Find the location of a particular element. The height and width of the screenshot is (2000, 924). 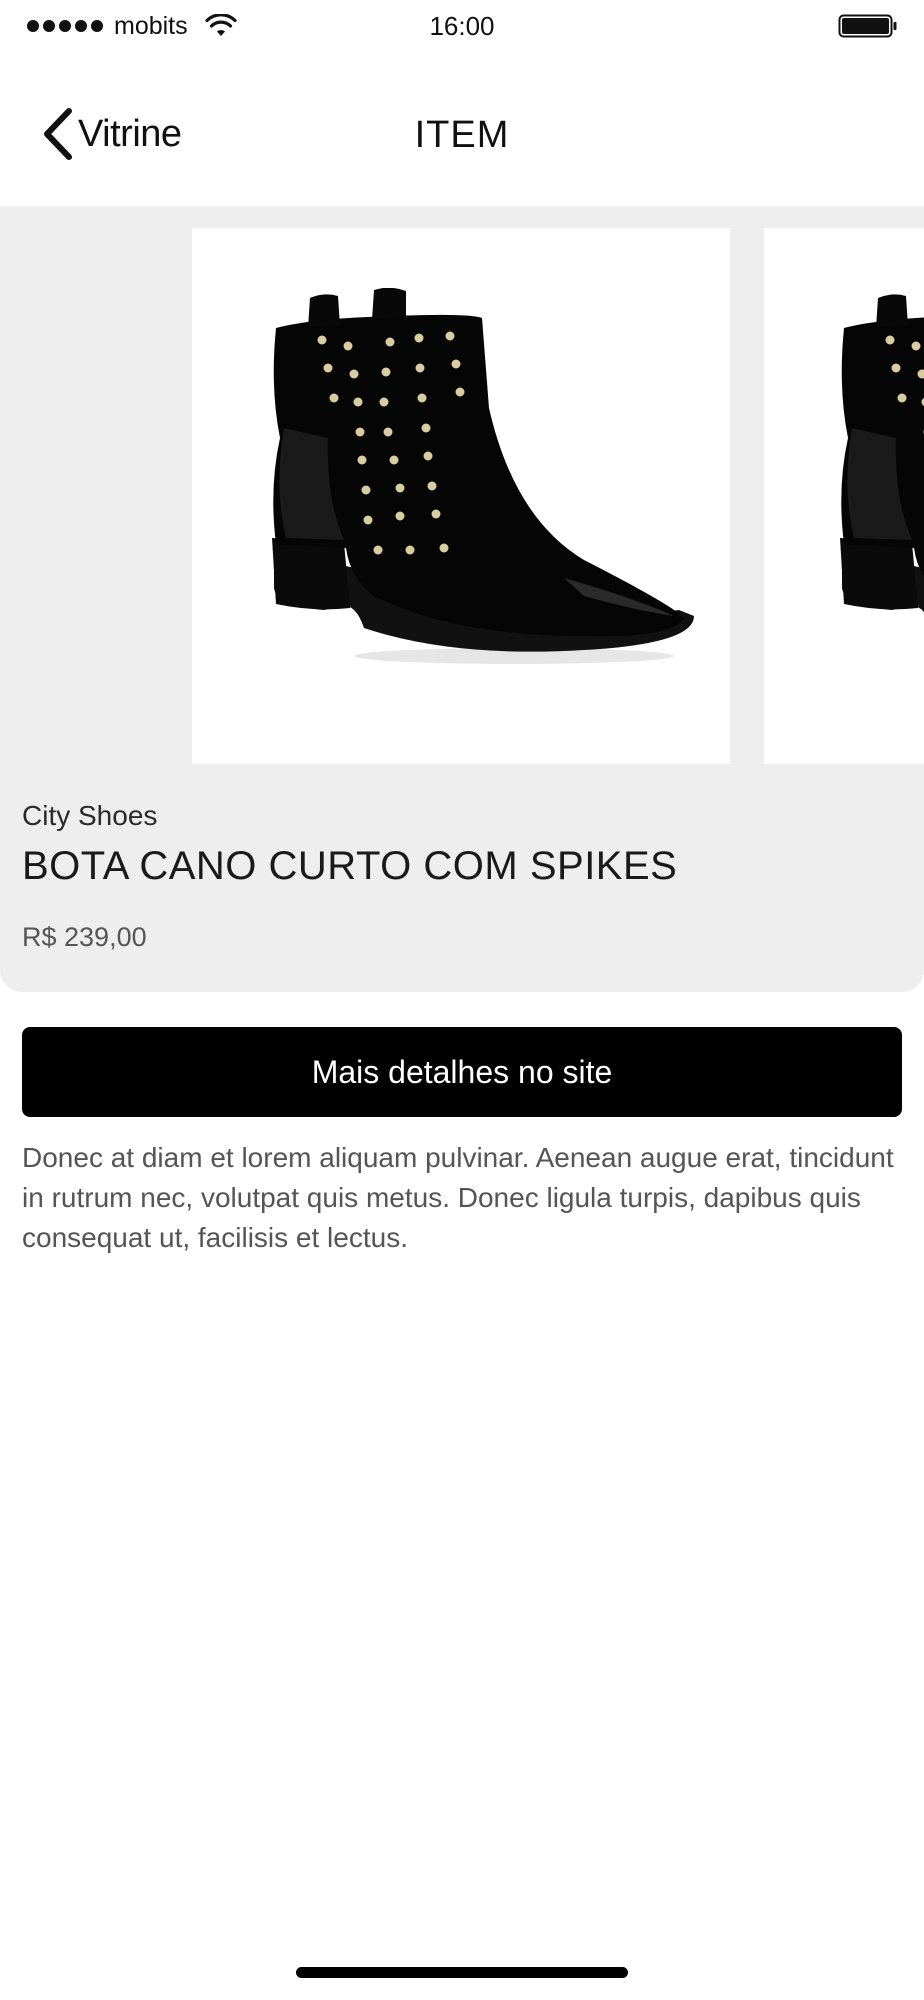

status-bar: mobits 16:00 is located at coordinates (462, 26).